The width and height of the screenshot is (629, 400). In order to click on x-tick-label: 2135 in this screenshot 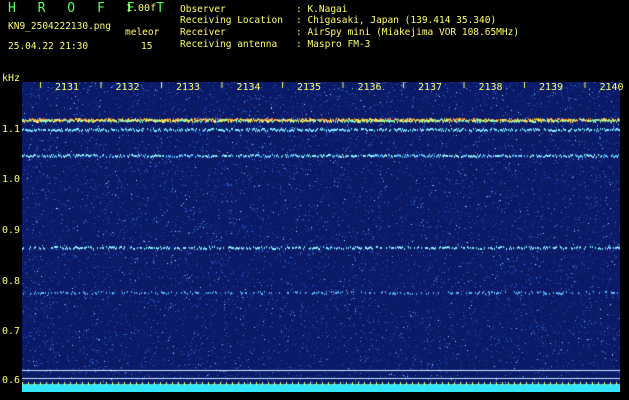, I will do `click(309, 87)`.